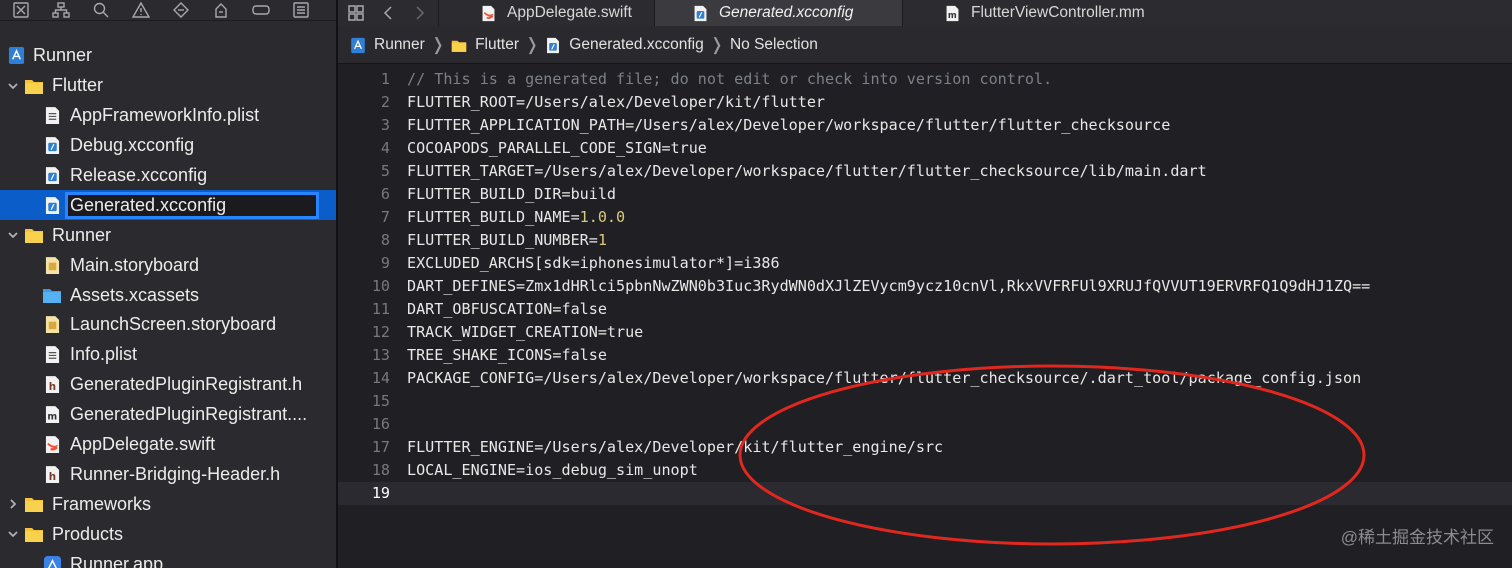 The height and width of the screenshot is (568, 1512). I want to click on code-line: 11 DART_OBFUSCATION=false, so click(925, 309).